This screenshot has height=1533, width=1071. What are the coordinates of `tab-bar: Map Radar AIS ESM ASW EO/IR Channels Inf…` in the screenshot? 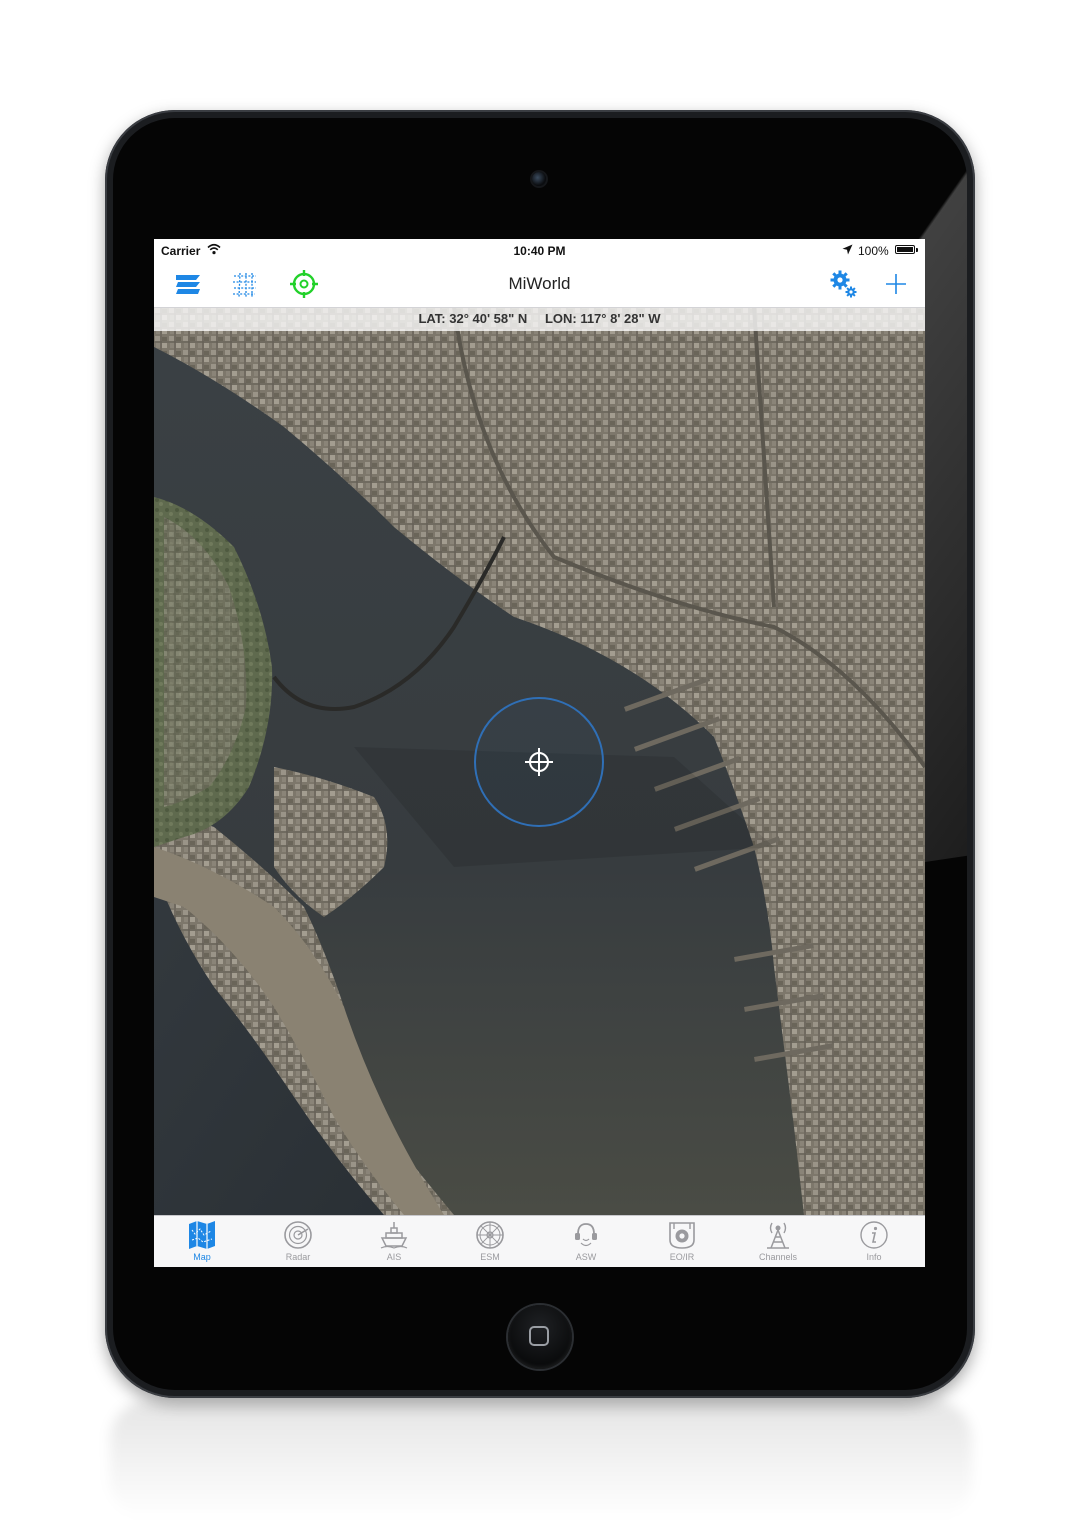 It's located at (539, 1241).